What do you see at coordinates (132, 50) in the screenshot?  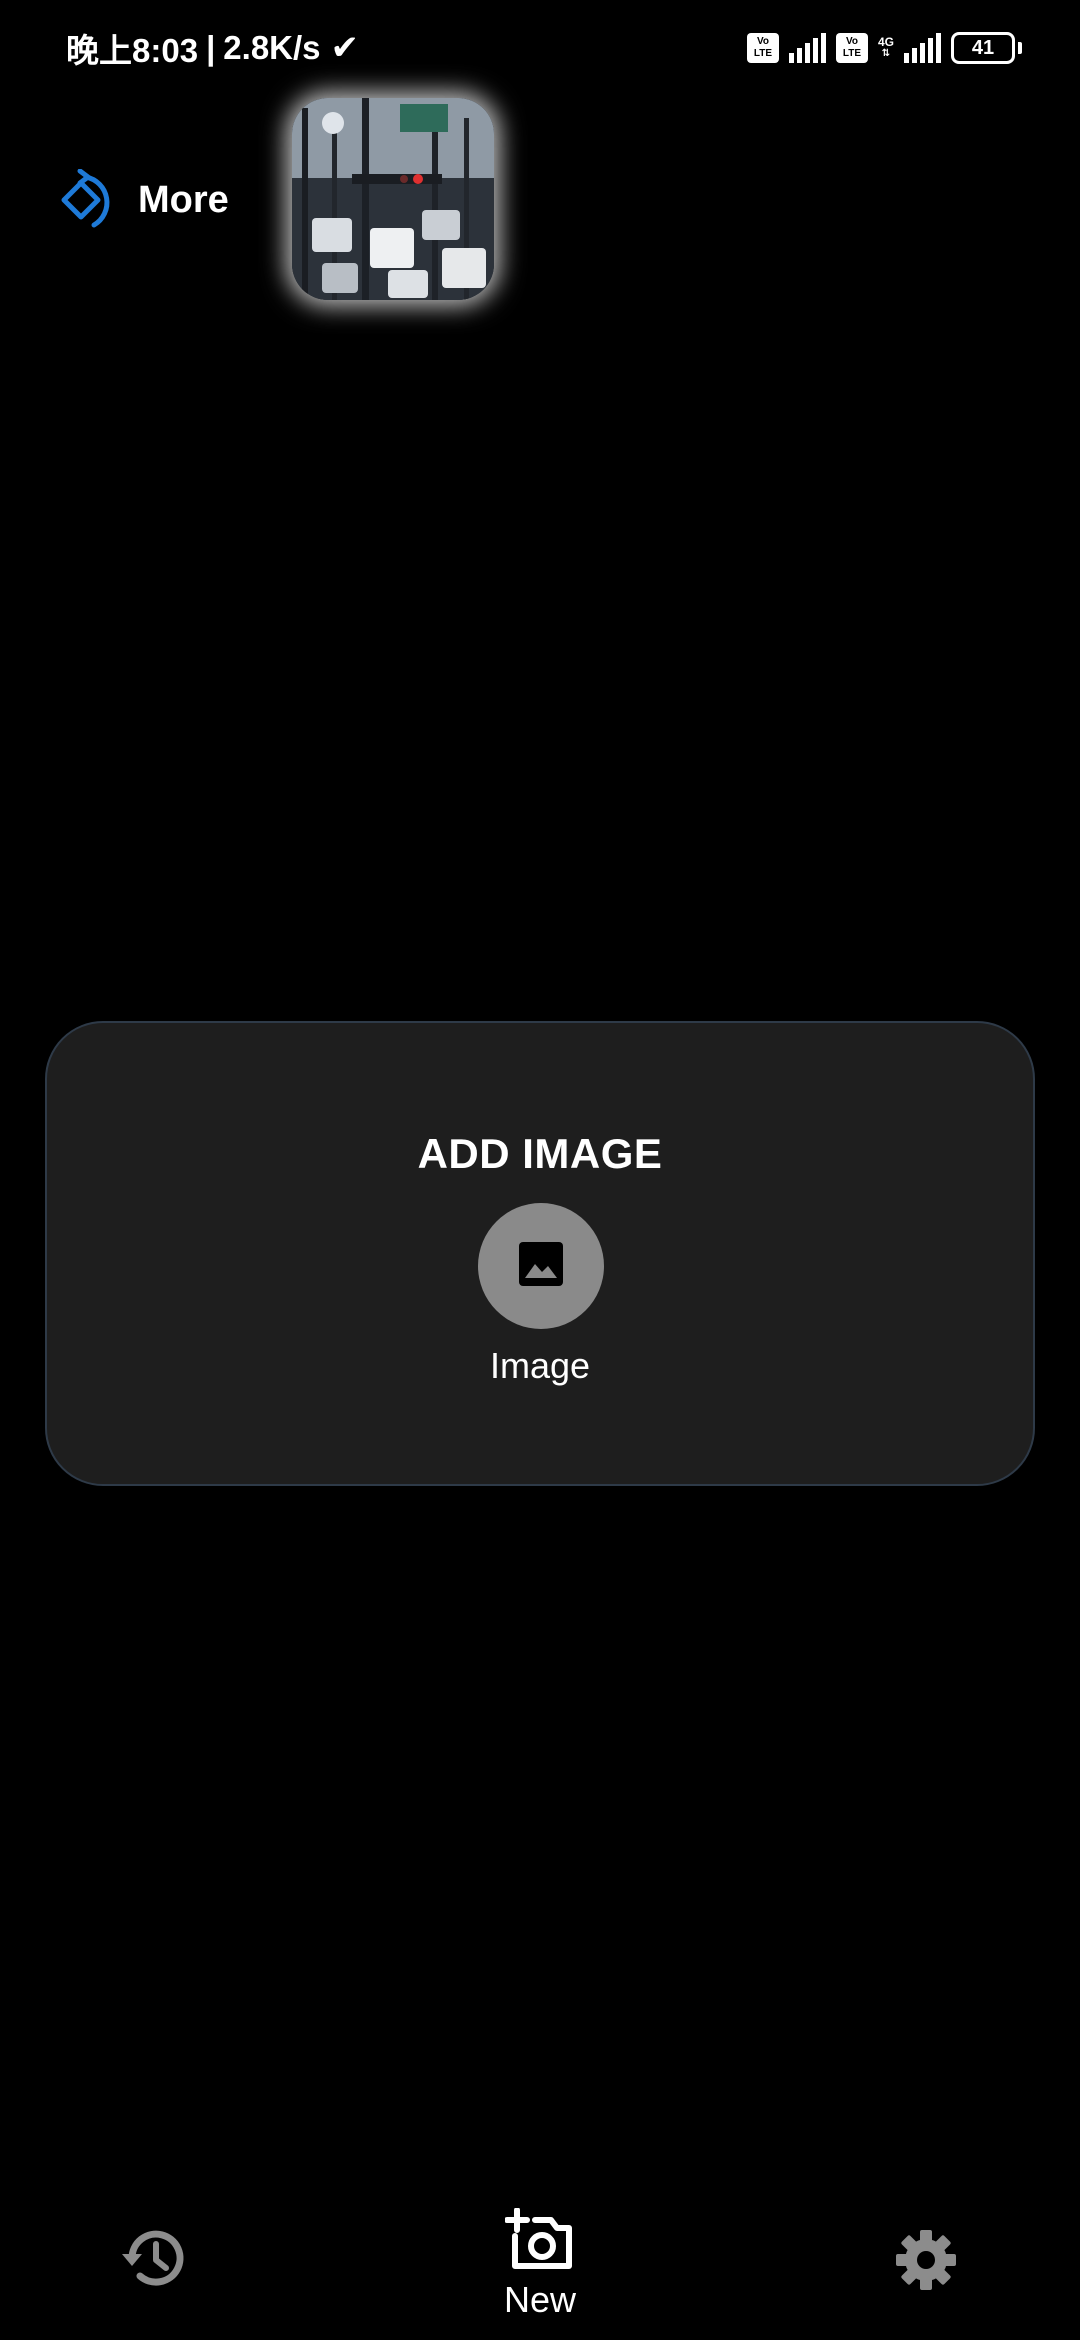 I see `status-time: 晚上8:03` at bounding box center [132, 50].